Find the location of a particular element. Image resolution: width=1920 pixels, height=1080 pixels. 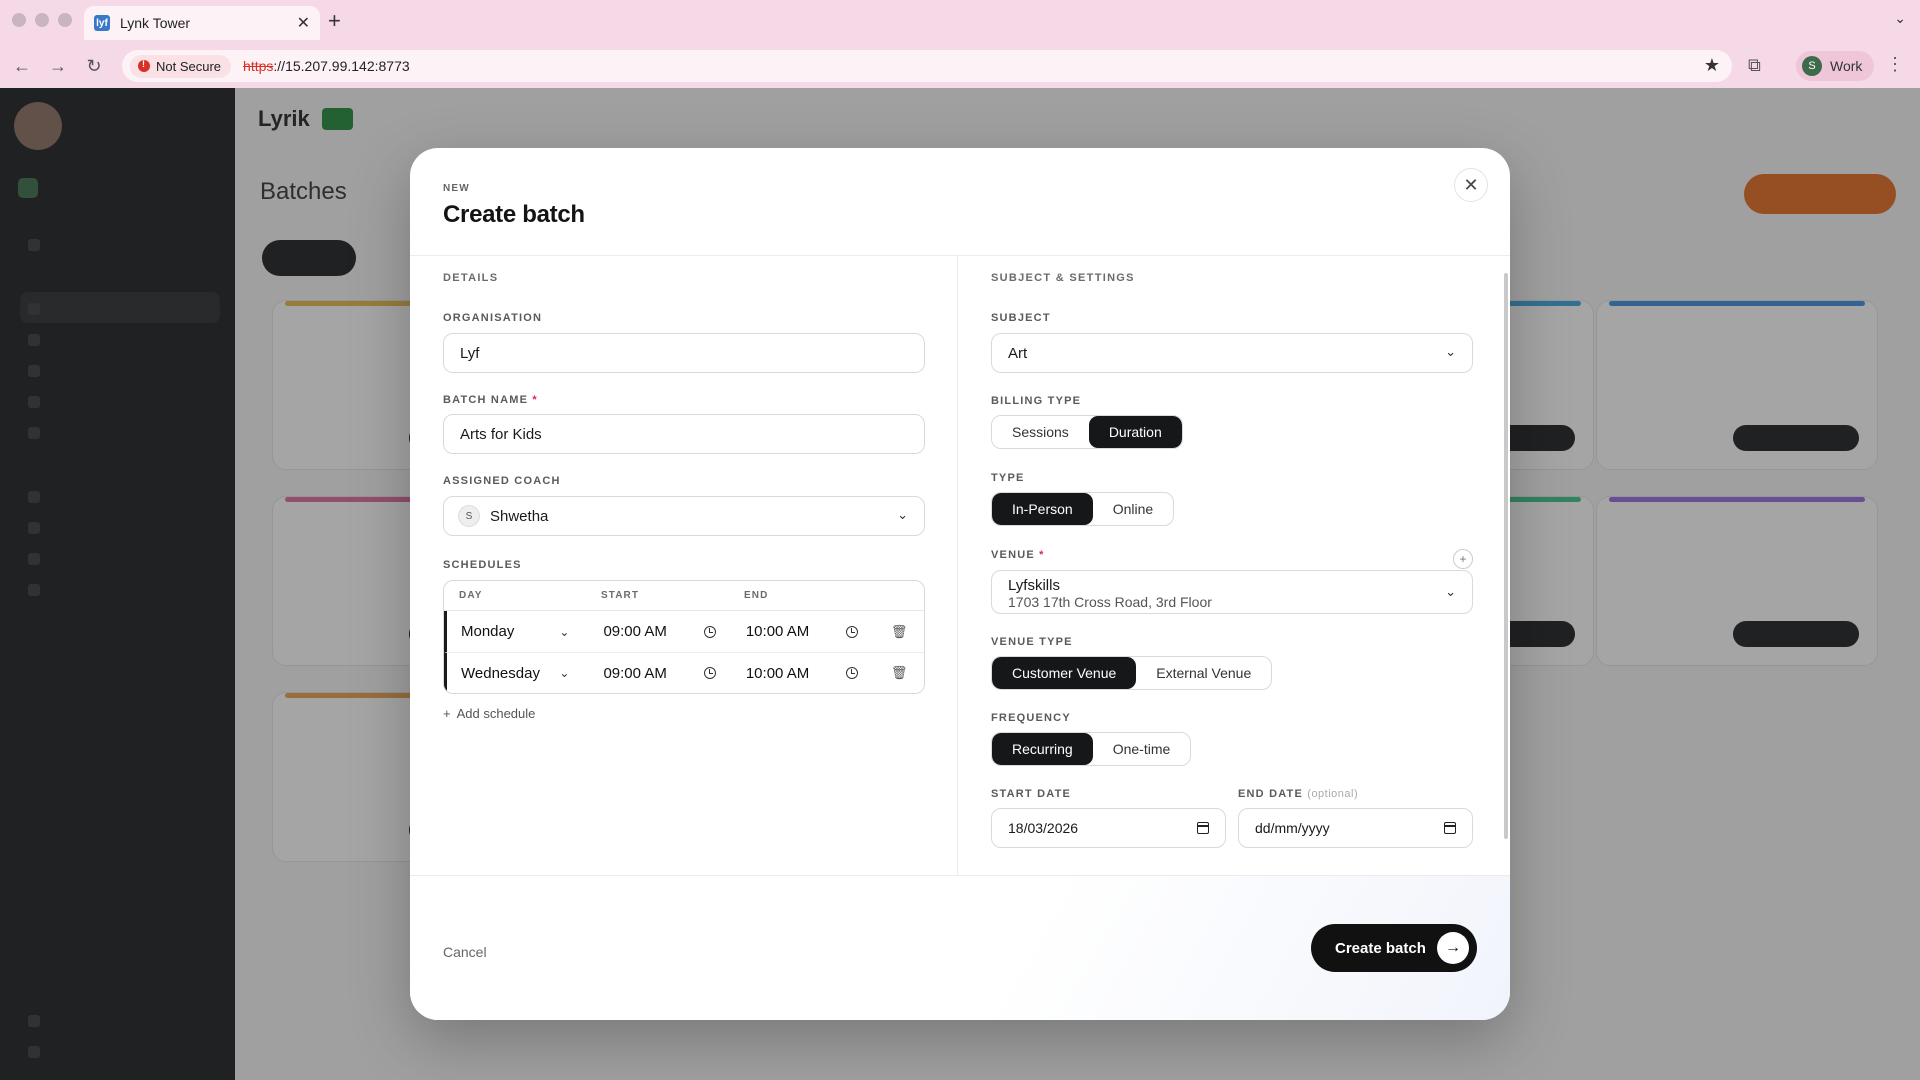

subject-settings-section-label: SUBJECT & SETTINGS is located at coordinates (1063, 278).